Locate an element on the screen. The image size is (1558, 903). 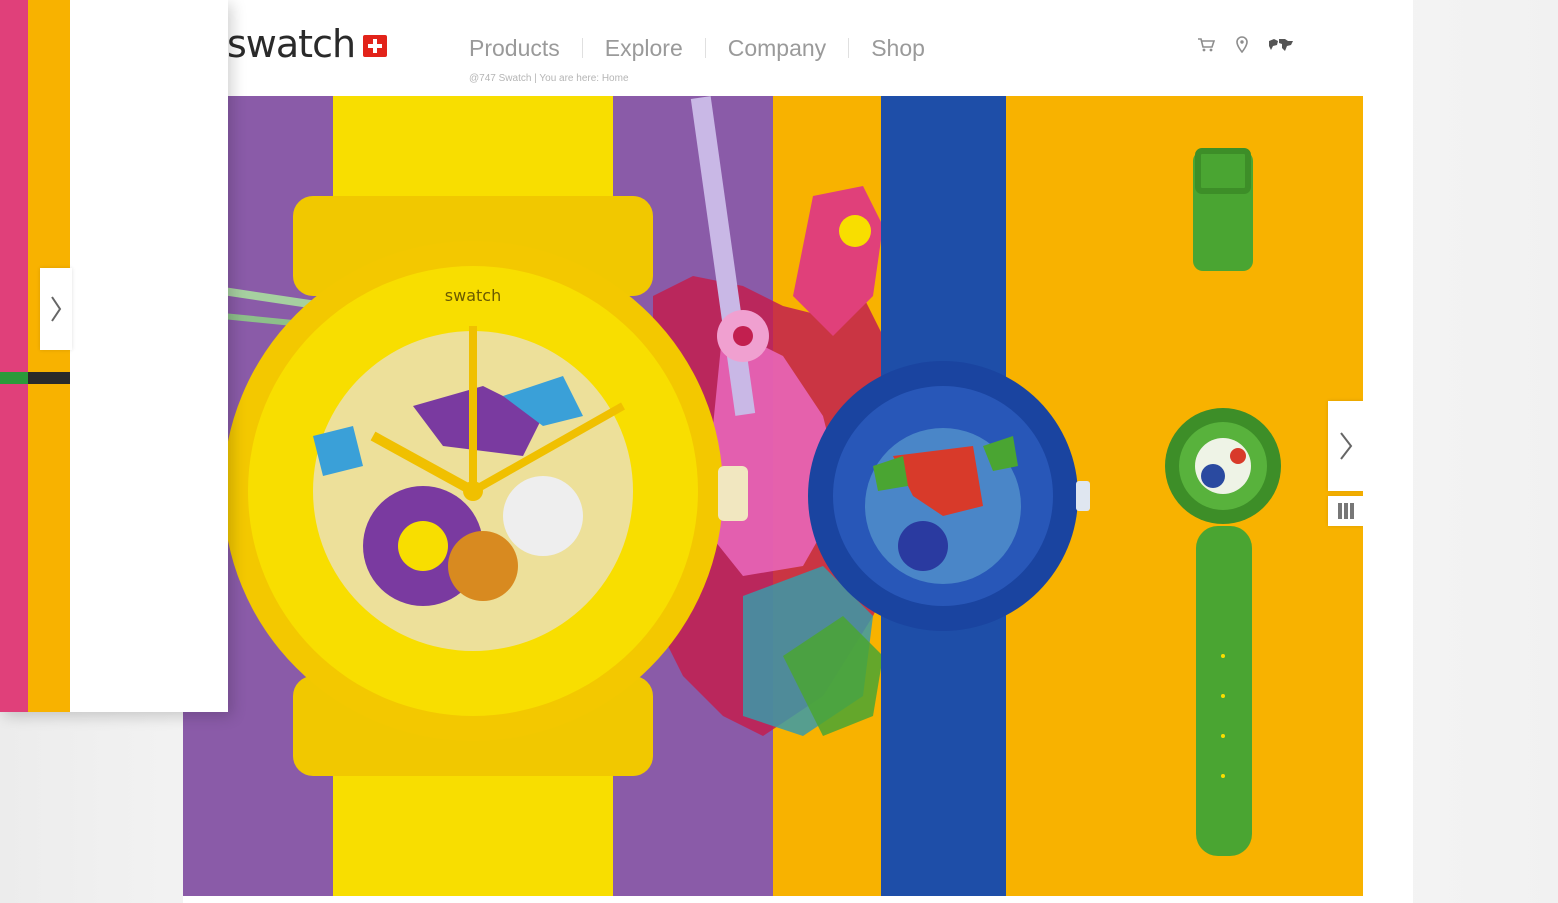
swiss-cross-icon is located at coordinates (375, 46).